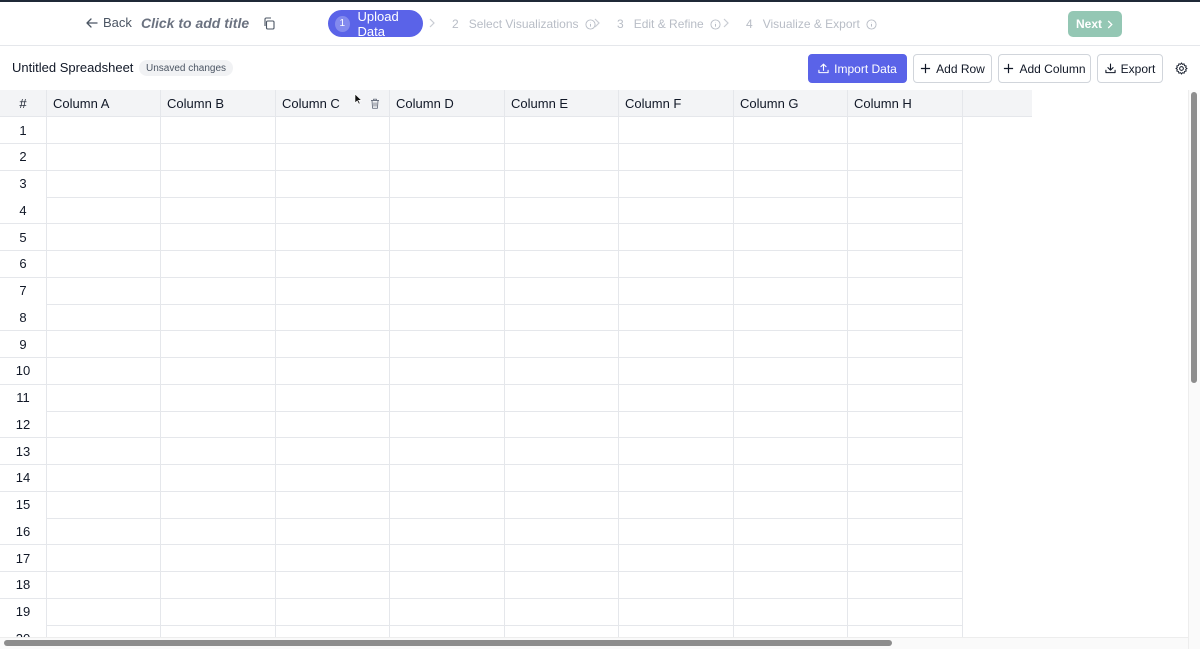  I want to click on column-header: Column D, so click(447, 103).